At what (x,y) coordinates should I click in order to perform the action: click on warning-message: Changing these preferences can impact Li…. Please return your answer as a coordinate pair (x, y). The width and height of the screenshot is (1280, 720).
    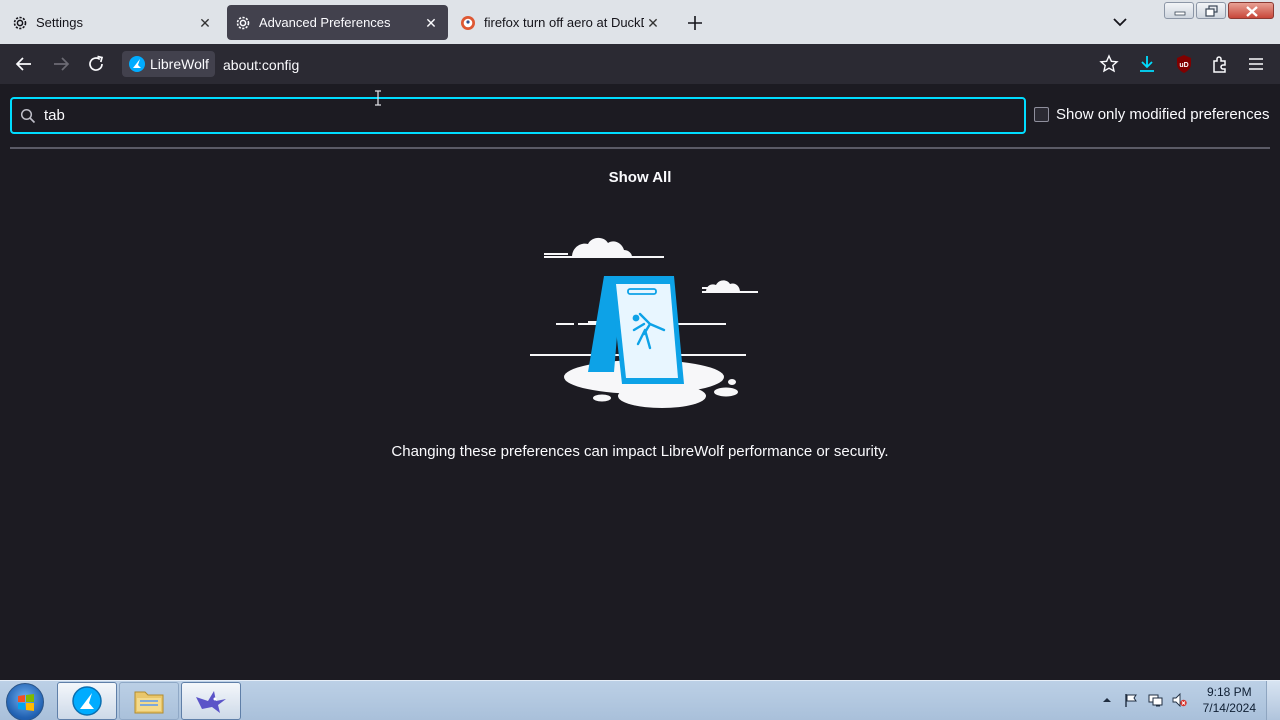
    Looking at the image, I should click on (640, 451).